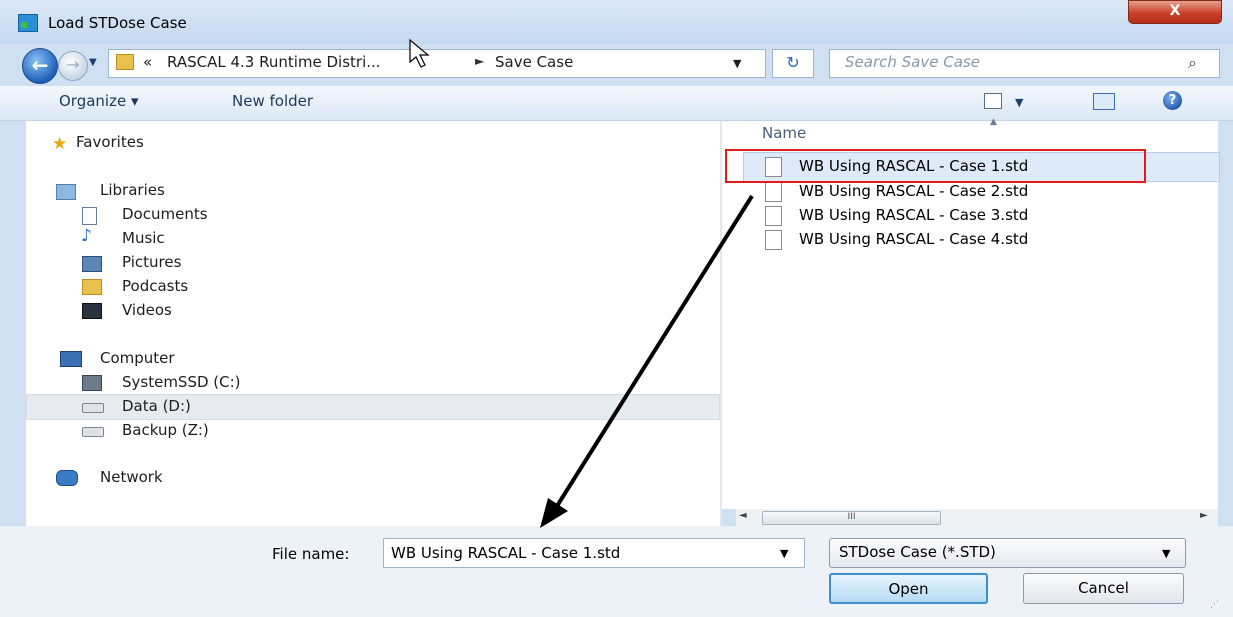  Describe the element at coordinates (143, 238) in the screenshot. I see `nav-item-music: Music` at that location.